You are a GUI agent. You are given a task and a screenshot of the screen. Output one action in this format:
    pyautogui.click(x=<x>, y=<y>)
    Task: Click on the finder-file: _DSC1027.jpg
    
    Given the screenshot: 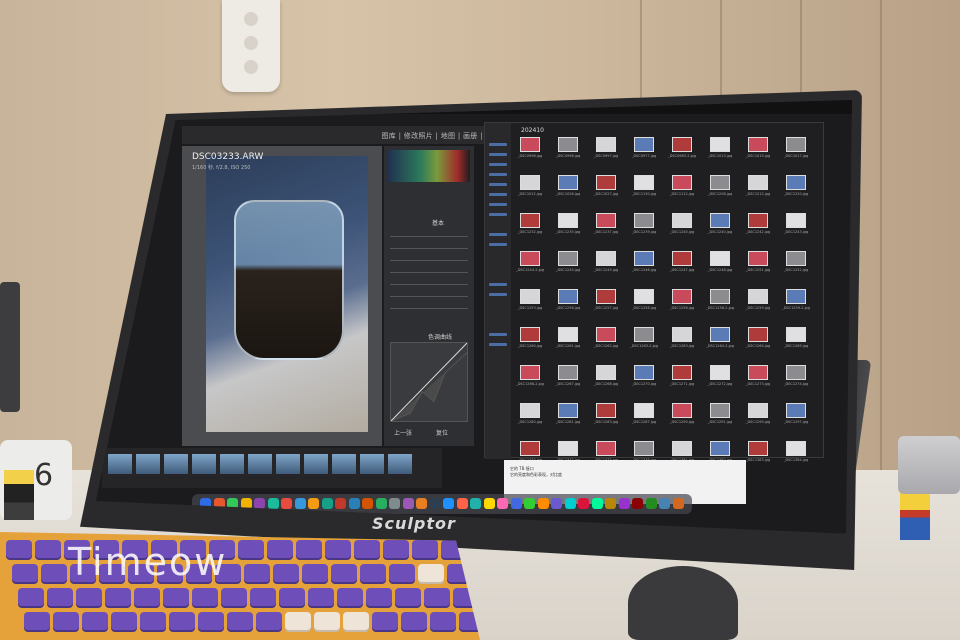 What is the action you would take?
    pyautogui.click(x=606, y=188)
    